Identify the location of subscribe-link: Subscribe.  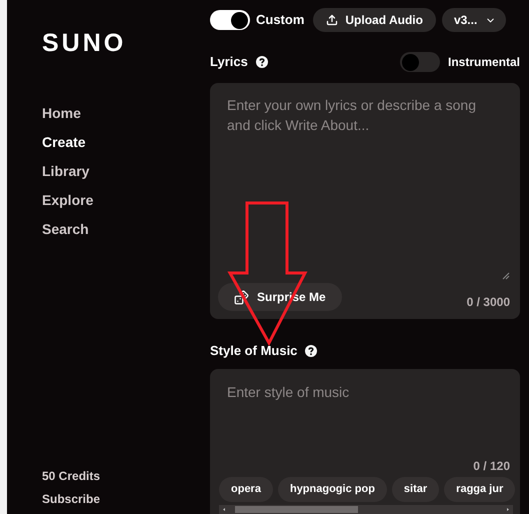
(126, 499).